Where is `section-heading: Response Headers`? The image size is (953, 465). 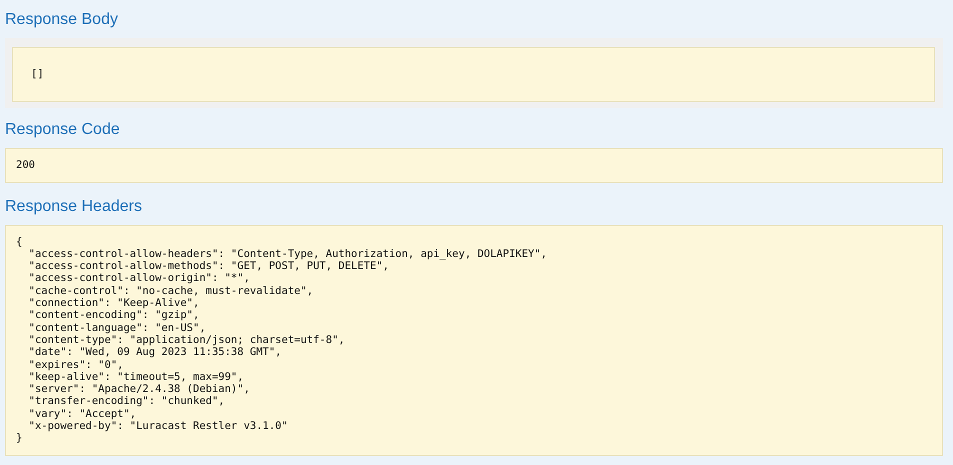 section-heading: Response Headers is located at coordinates (74, 206).